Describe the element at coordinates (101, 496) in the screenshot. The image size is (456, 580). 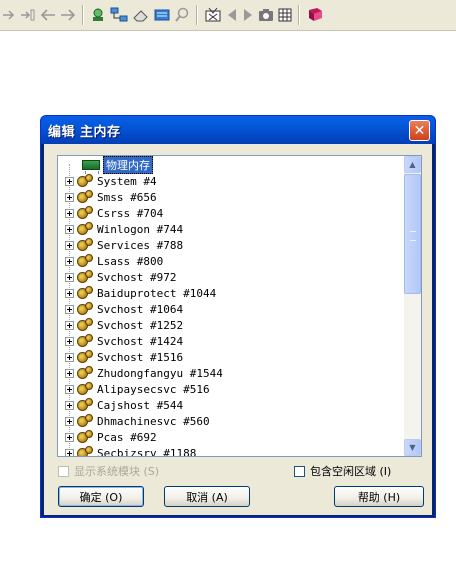
I see `ok-button: 确定 (O)` at that location.